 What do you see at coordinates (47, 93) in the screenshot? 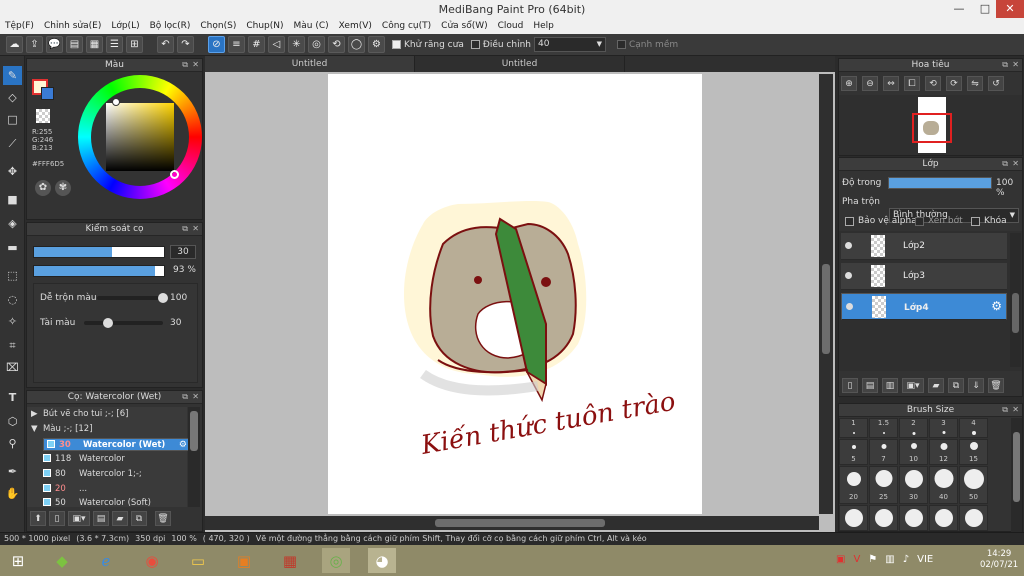
I see `secondary-color-swatch` at bounding box center [47, 93].